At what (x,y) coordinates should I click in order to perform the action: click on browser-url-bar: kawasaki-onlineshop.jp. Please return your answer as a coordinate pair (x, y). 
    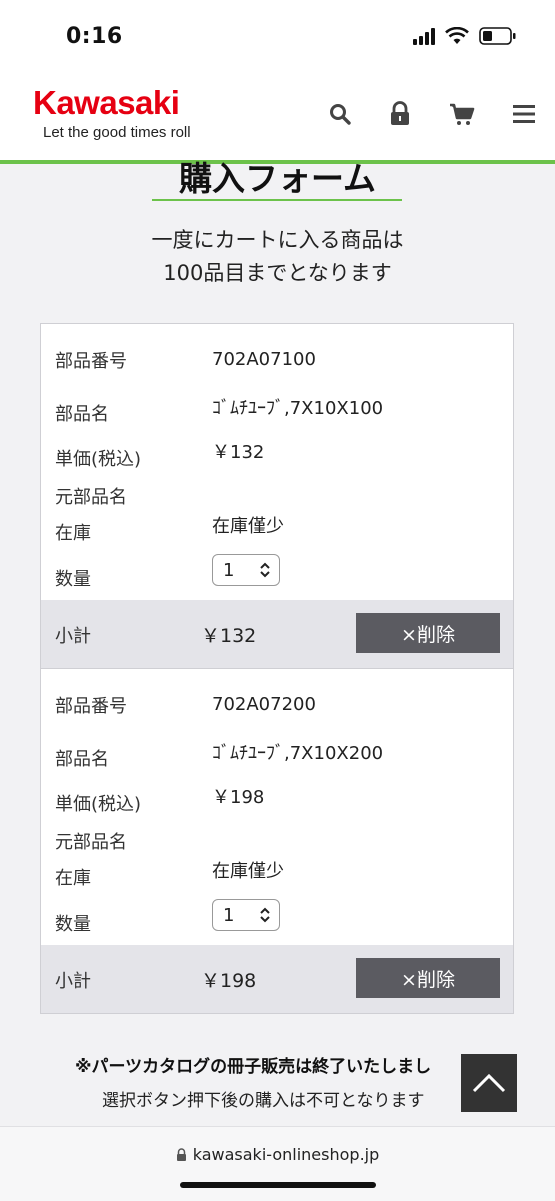
    Looking at the image, I should click on (277, 1163).